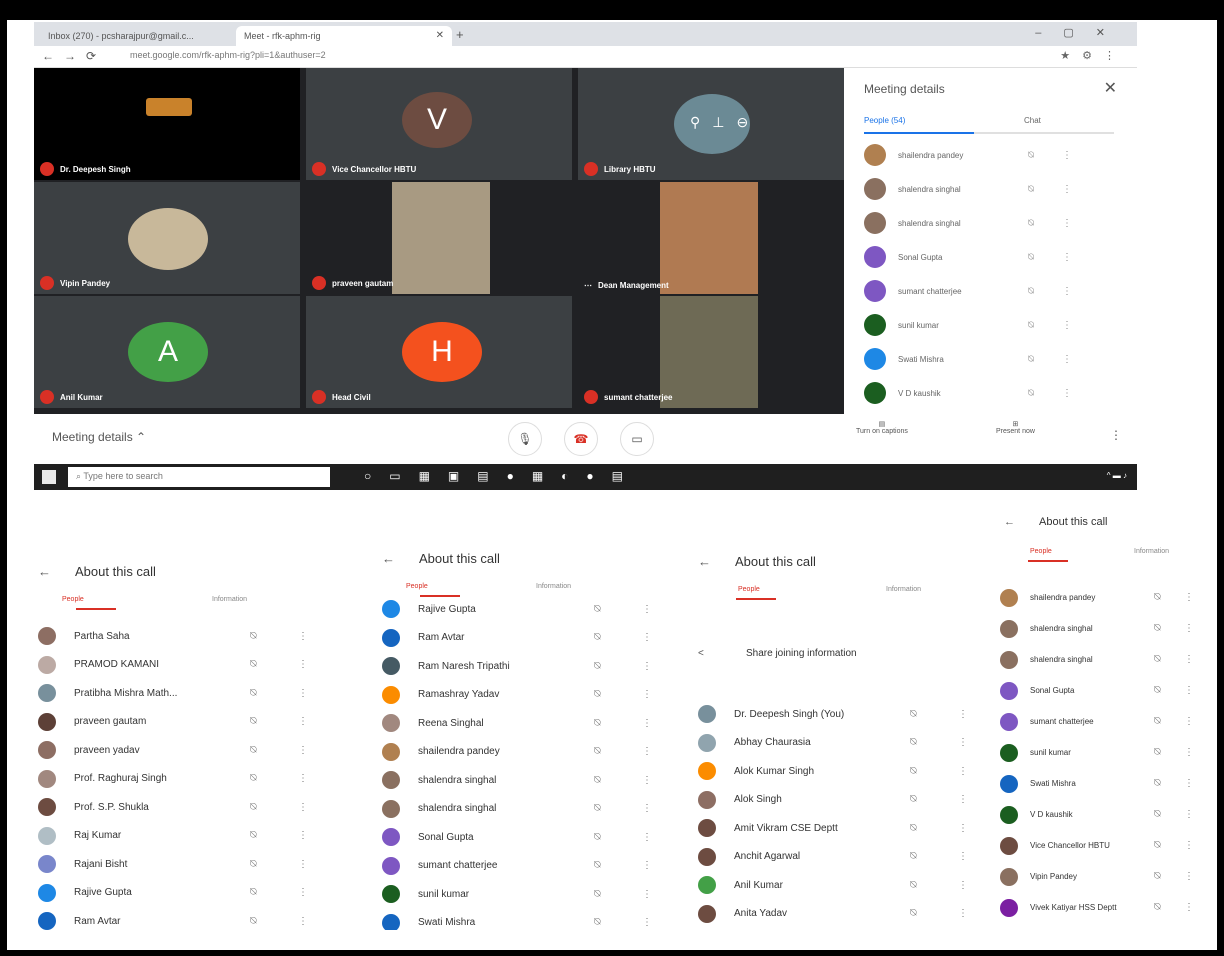 Image resolution: width=1224 pixels, height=956 pixels. I want to click on participant-row: Swati Mishra ⍉ ⋮, so click(517, 919).